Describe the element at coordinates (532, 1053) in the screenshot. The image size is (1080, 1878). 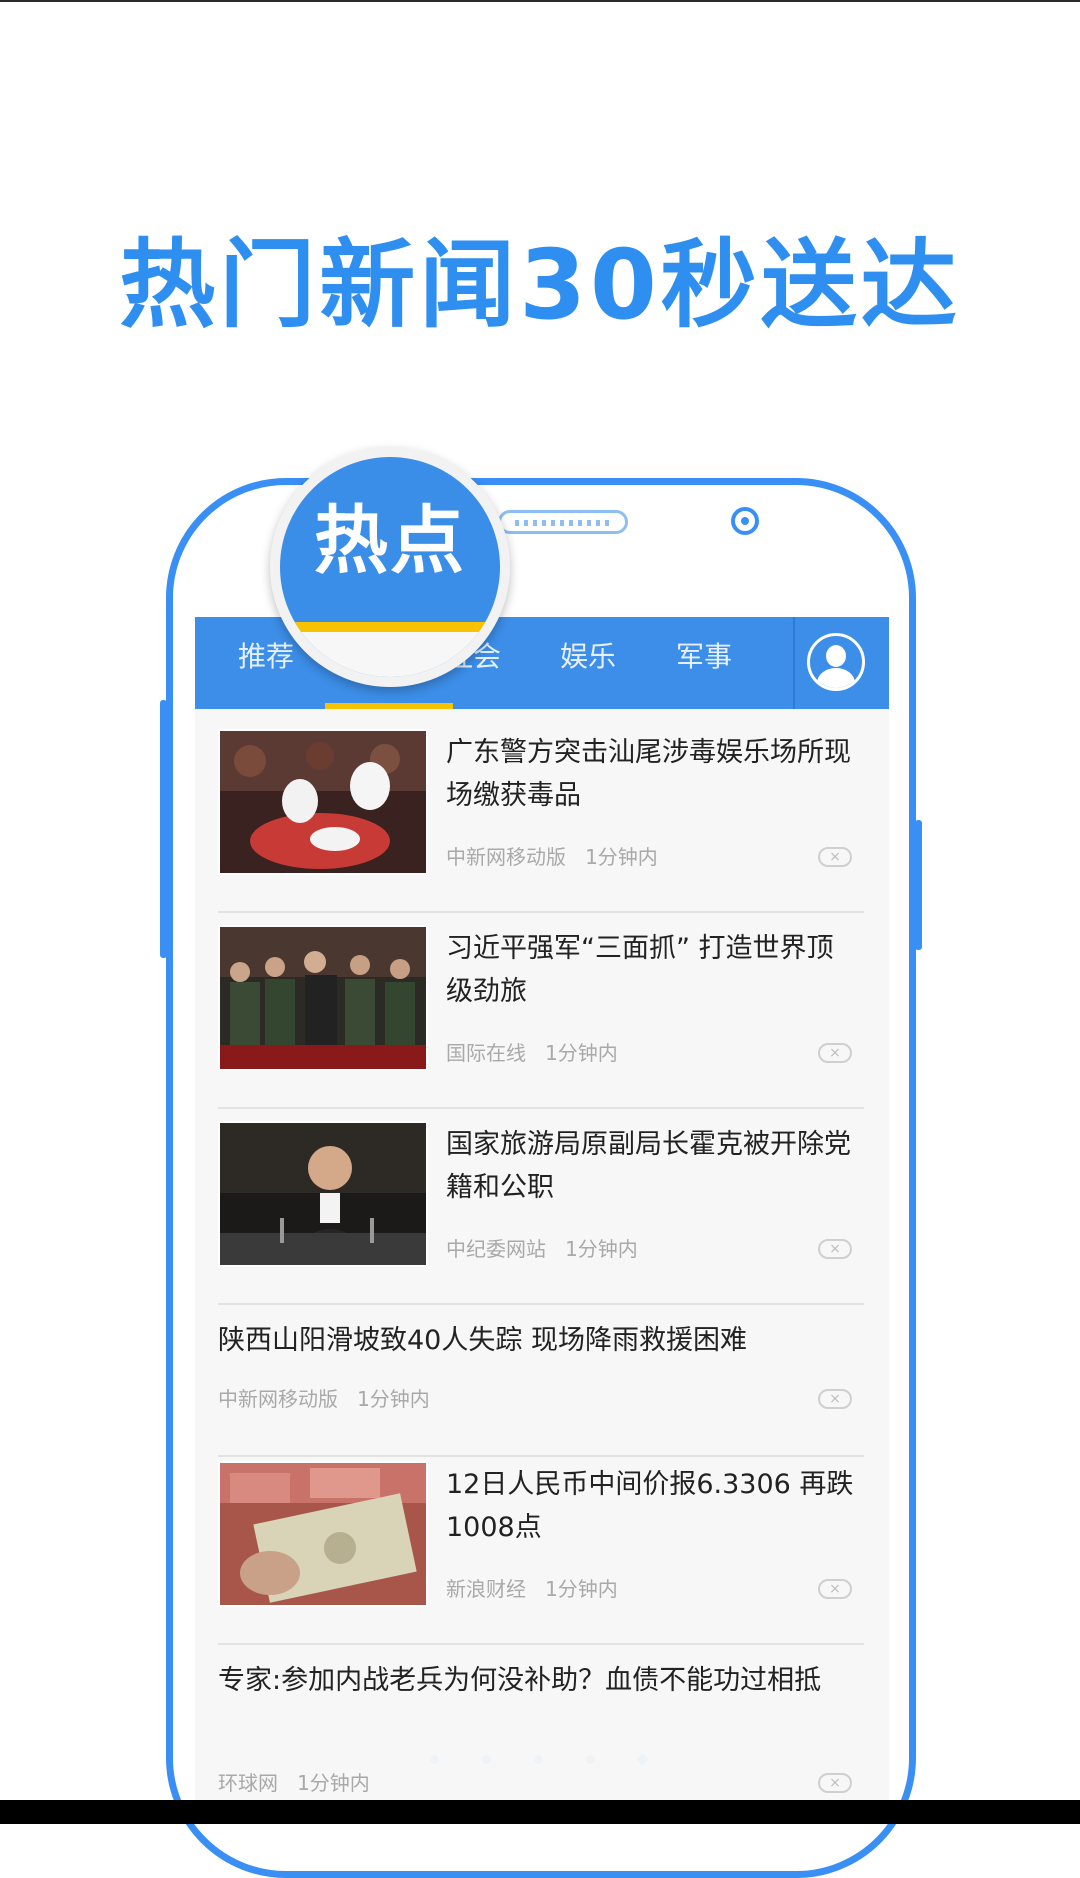
I see `news-meta: 国际在线 1分钟内` at that location.